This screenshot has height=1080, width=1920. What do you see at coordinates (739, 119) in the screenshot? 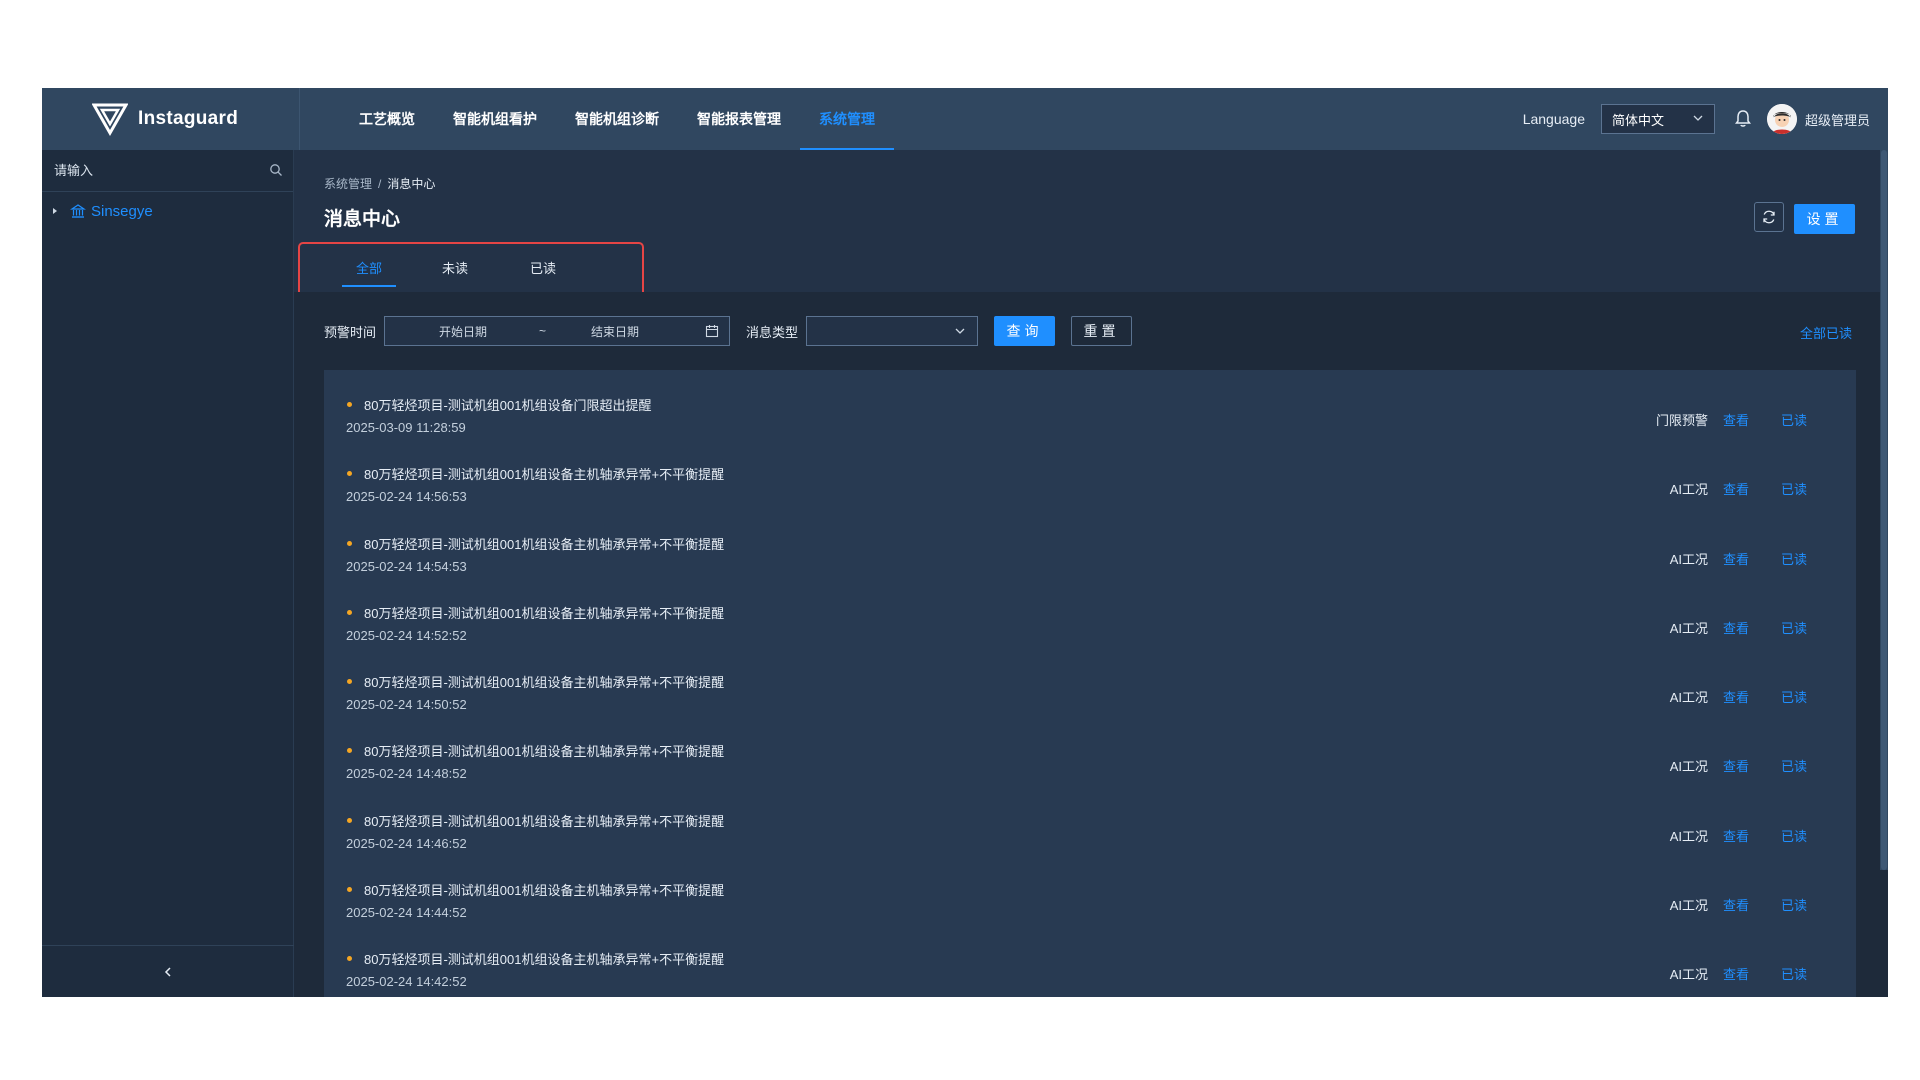
I see `nav-item-report-management: 智能报表管理` at bounding box center [739, 119].